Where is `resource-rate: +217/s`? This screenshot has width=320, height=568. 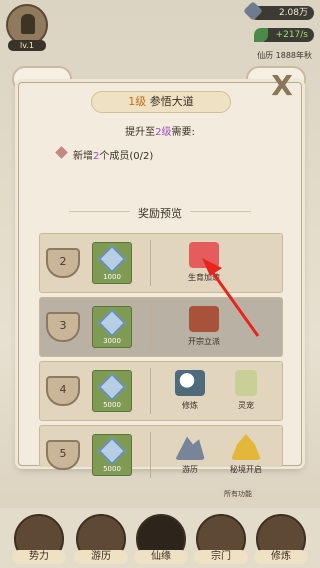 resource-rate: +217/s is located at coordinates (284, 35).